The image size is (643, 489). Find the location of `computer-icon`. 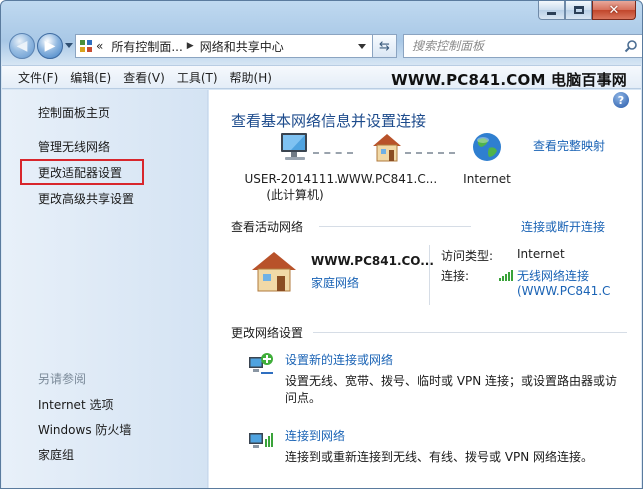

computer-icon is located at coordinates (294, 146).